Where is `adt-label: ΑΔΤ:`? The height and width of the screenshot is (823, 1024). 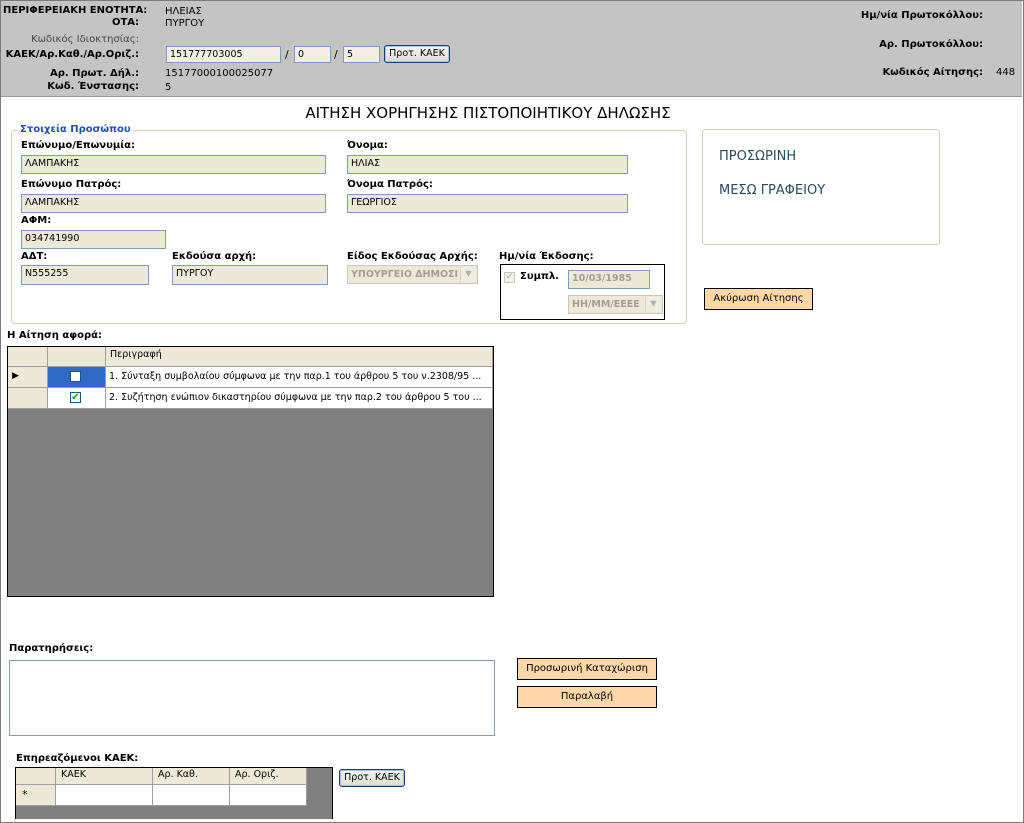 adt-label: ΑΔΤ: is located at coordinates (34, 256).